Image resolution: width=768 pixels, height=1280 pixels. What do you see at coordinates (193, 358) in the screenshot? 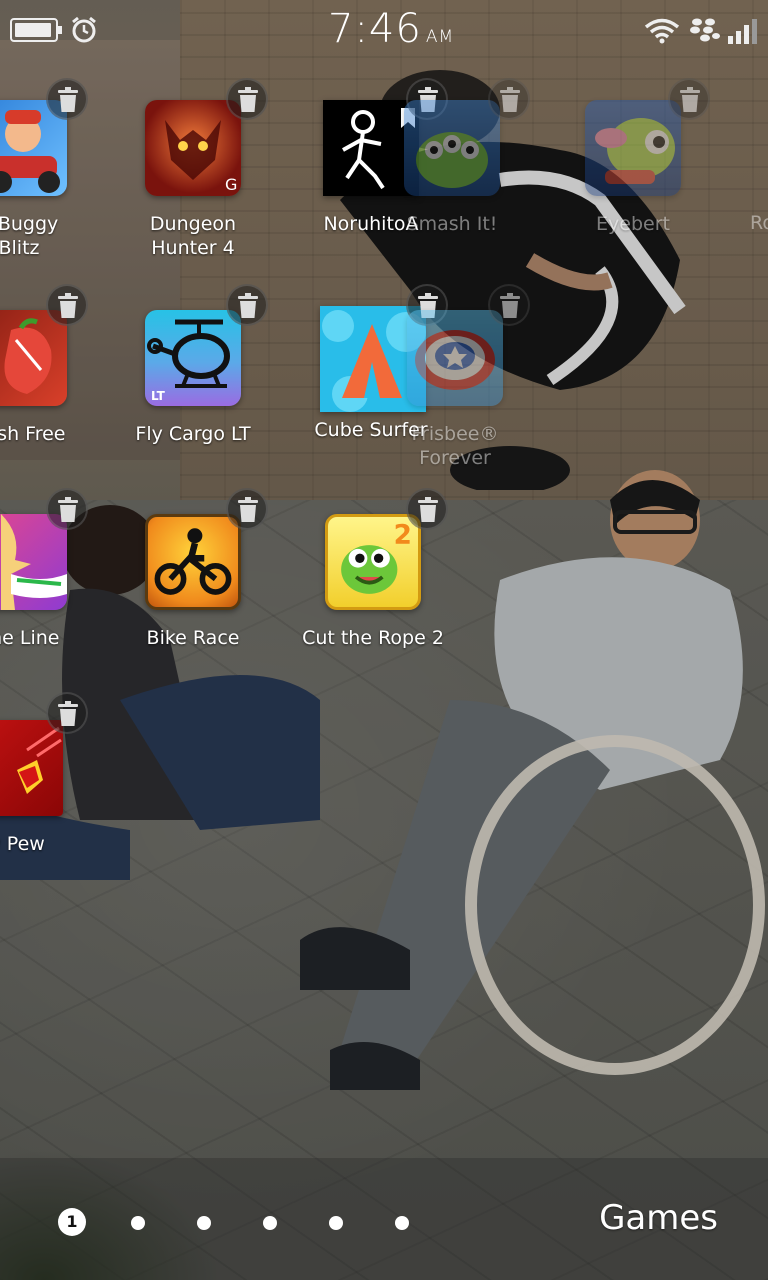
I see `fly-cargo-icon: LT` at bounding box center [193, 358].